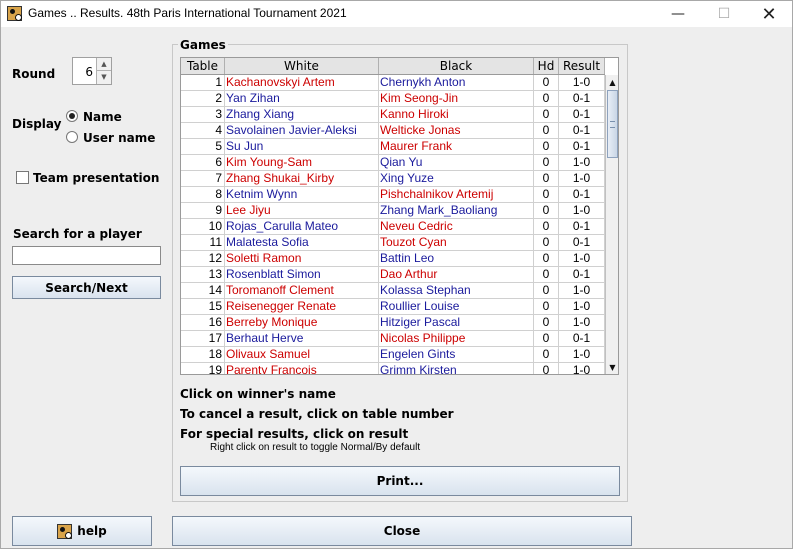 The image size is (793, 549). I want to click on white-player-cell: Parenty Francois, so click(302, 368).